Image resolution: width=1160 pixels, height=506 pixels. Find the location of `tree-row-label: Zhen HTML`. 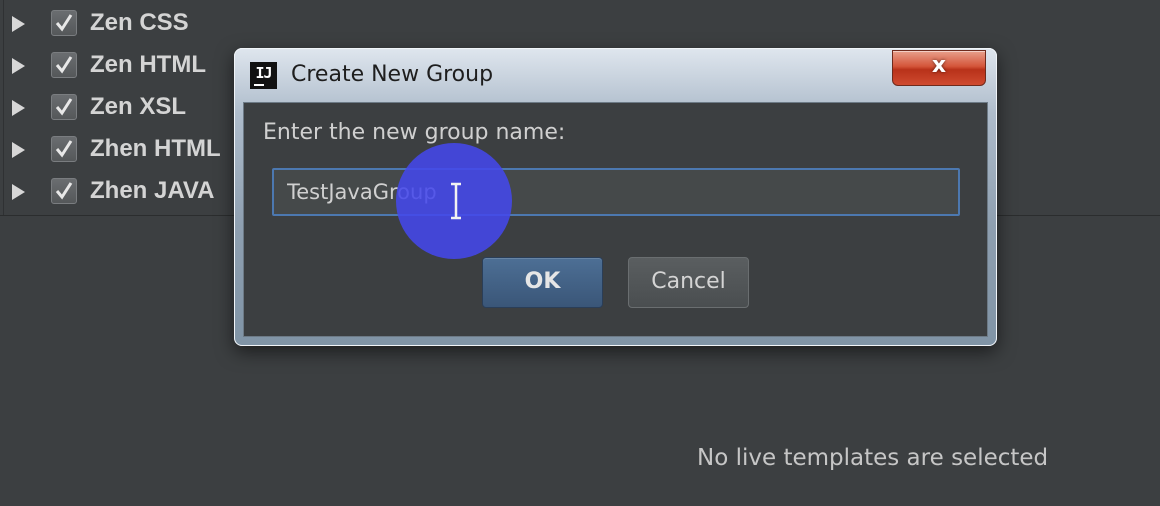

tree-row-label: Zhen HTML is located at coordinates (155, 148).